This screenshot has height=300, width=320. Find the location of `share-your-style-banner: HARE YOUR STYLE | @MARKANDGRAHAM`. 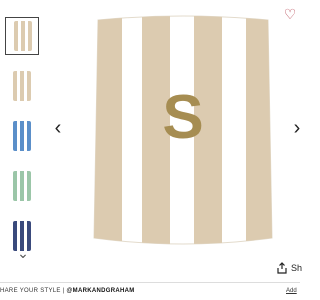

share-your-style-banner: HARE YOUR STYLE | @MARKANDGRAHAM is located at coordinates (67, 291).